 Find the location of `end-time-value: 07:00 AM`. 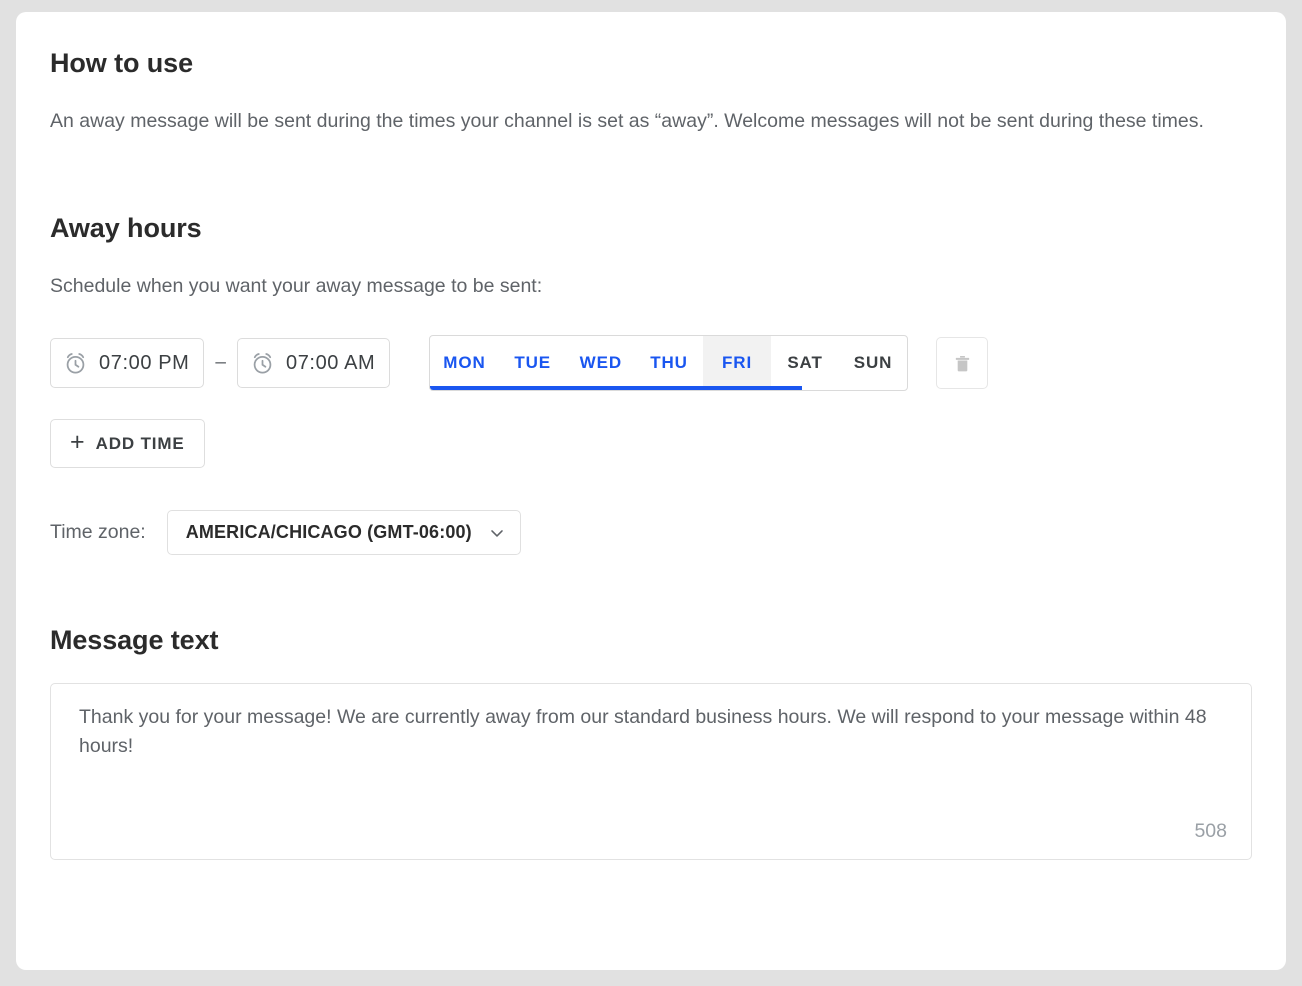

end-time-value: 07:00 AM is located at coordinates (330, 362).